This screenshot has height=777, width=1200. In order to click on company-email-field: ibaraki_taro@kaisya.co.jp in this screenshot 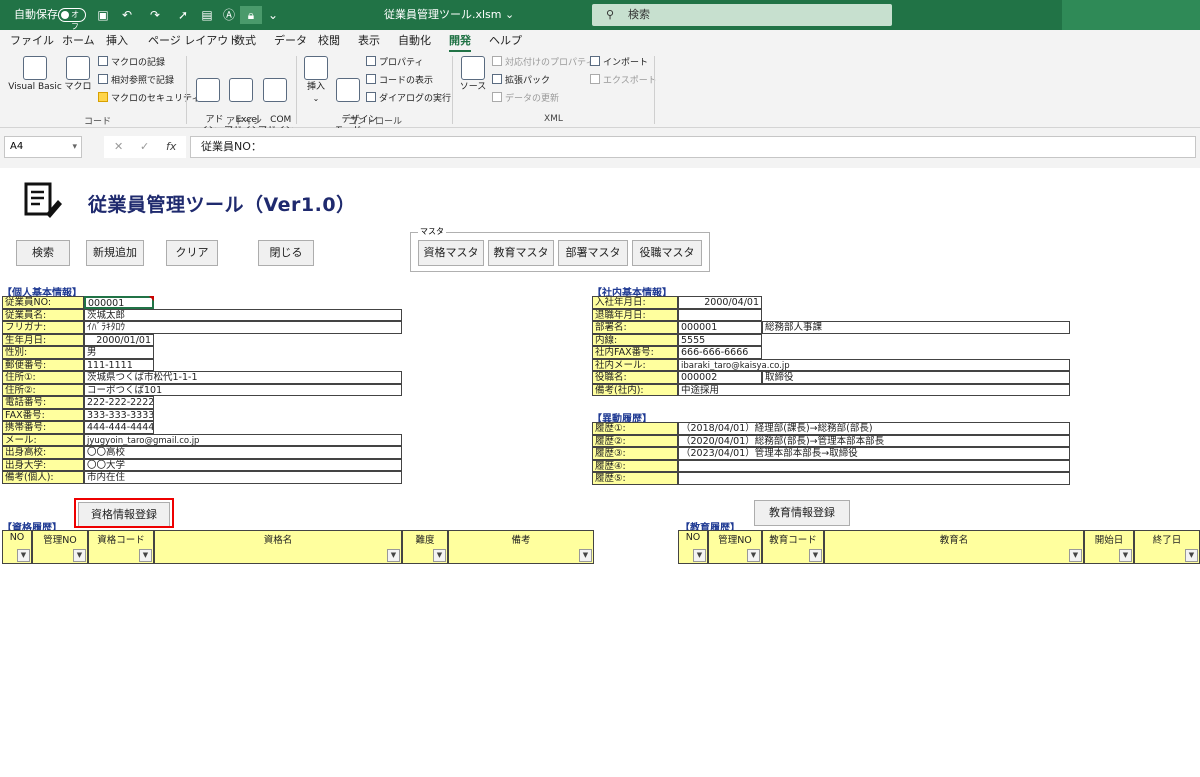, I will do `click(874, 364)`.